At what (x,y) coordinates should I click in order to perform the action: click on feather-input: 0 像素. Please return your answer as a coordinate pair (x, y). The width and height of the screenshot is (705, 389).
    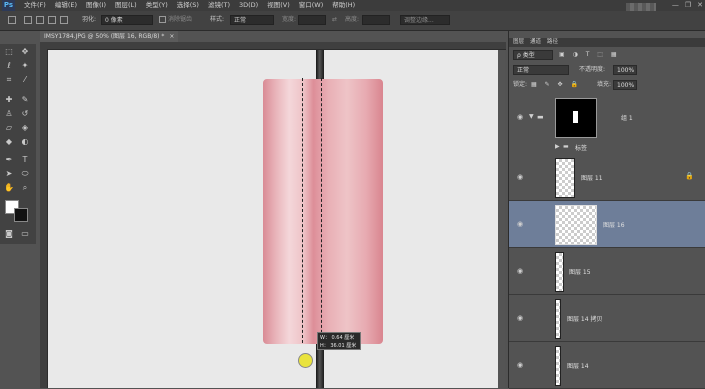
    Looking at the image, I should click on (127, 20).